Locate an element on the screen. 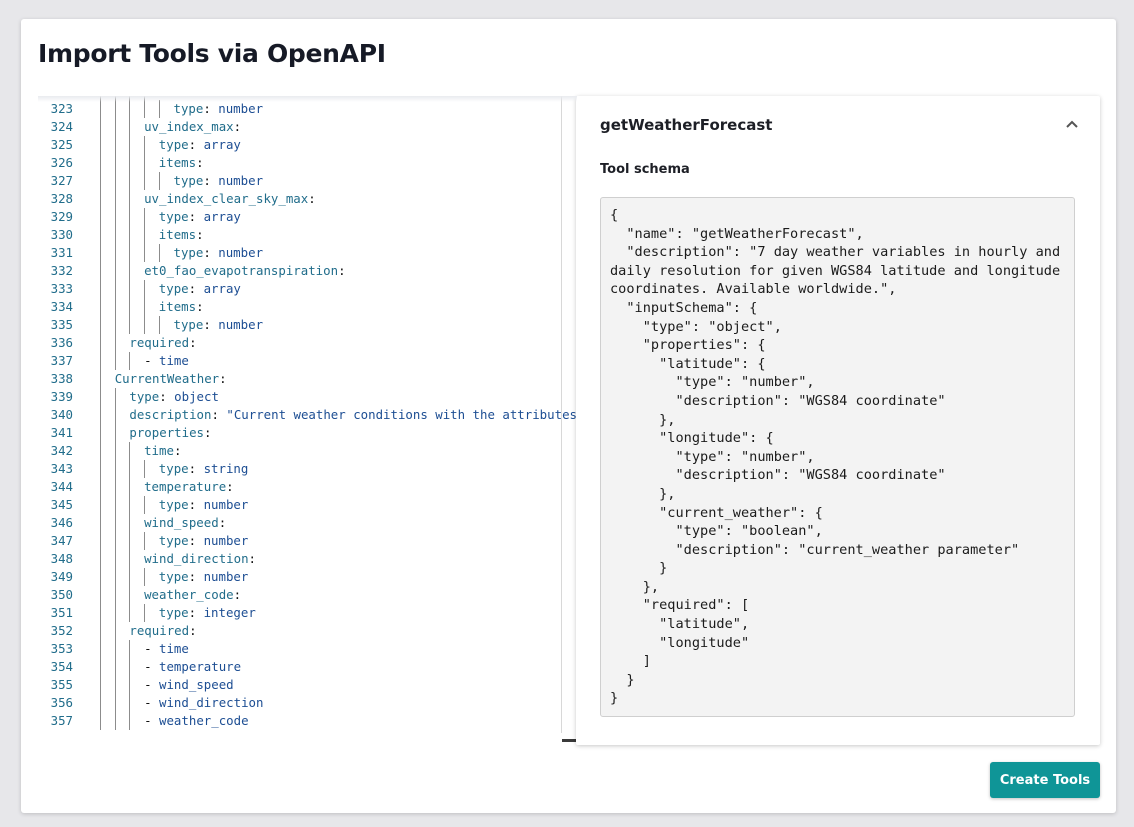 The height and width of the screenshot is (827, 1134). yaml-value: string is located at coordinates (226, 468).